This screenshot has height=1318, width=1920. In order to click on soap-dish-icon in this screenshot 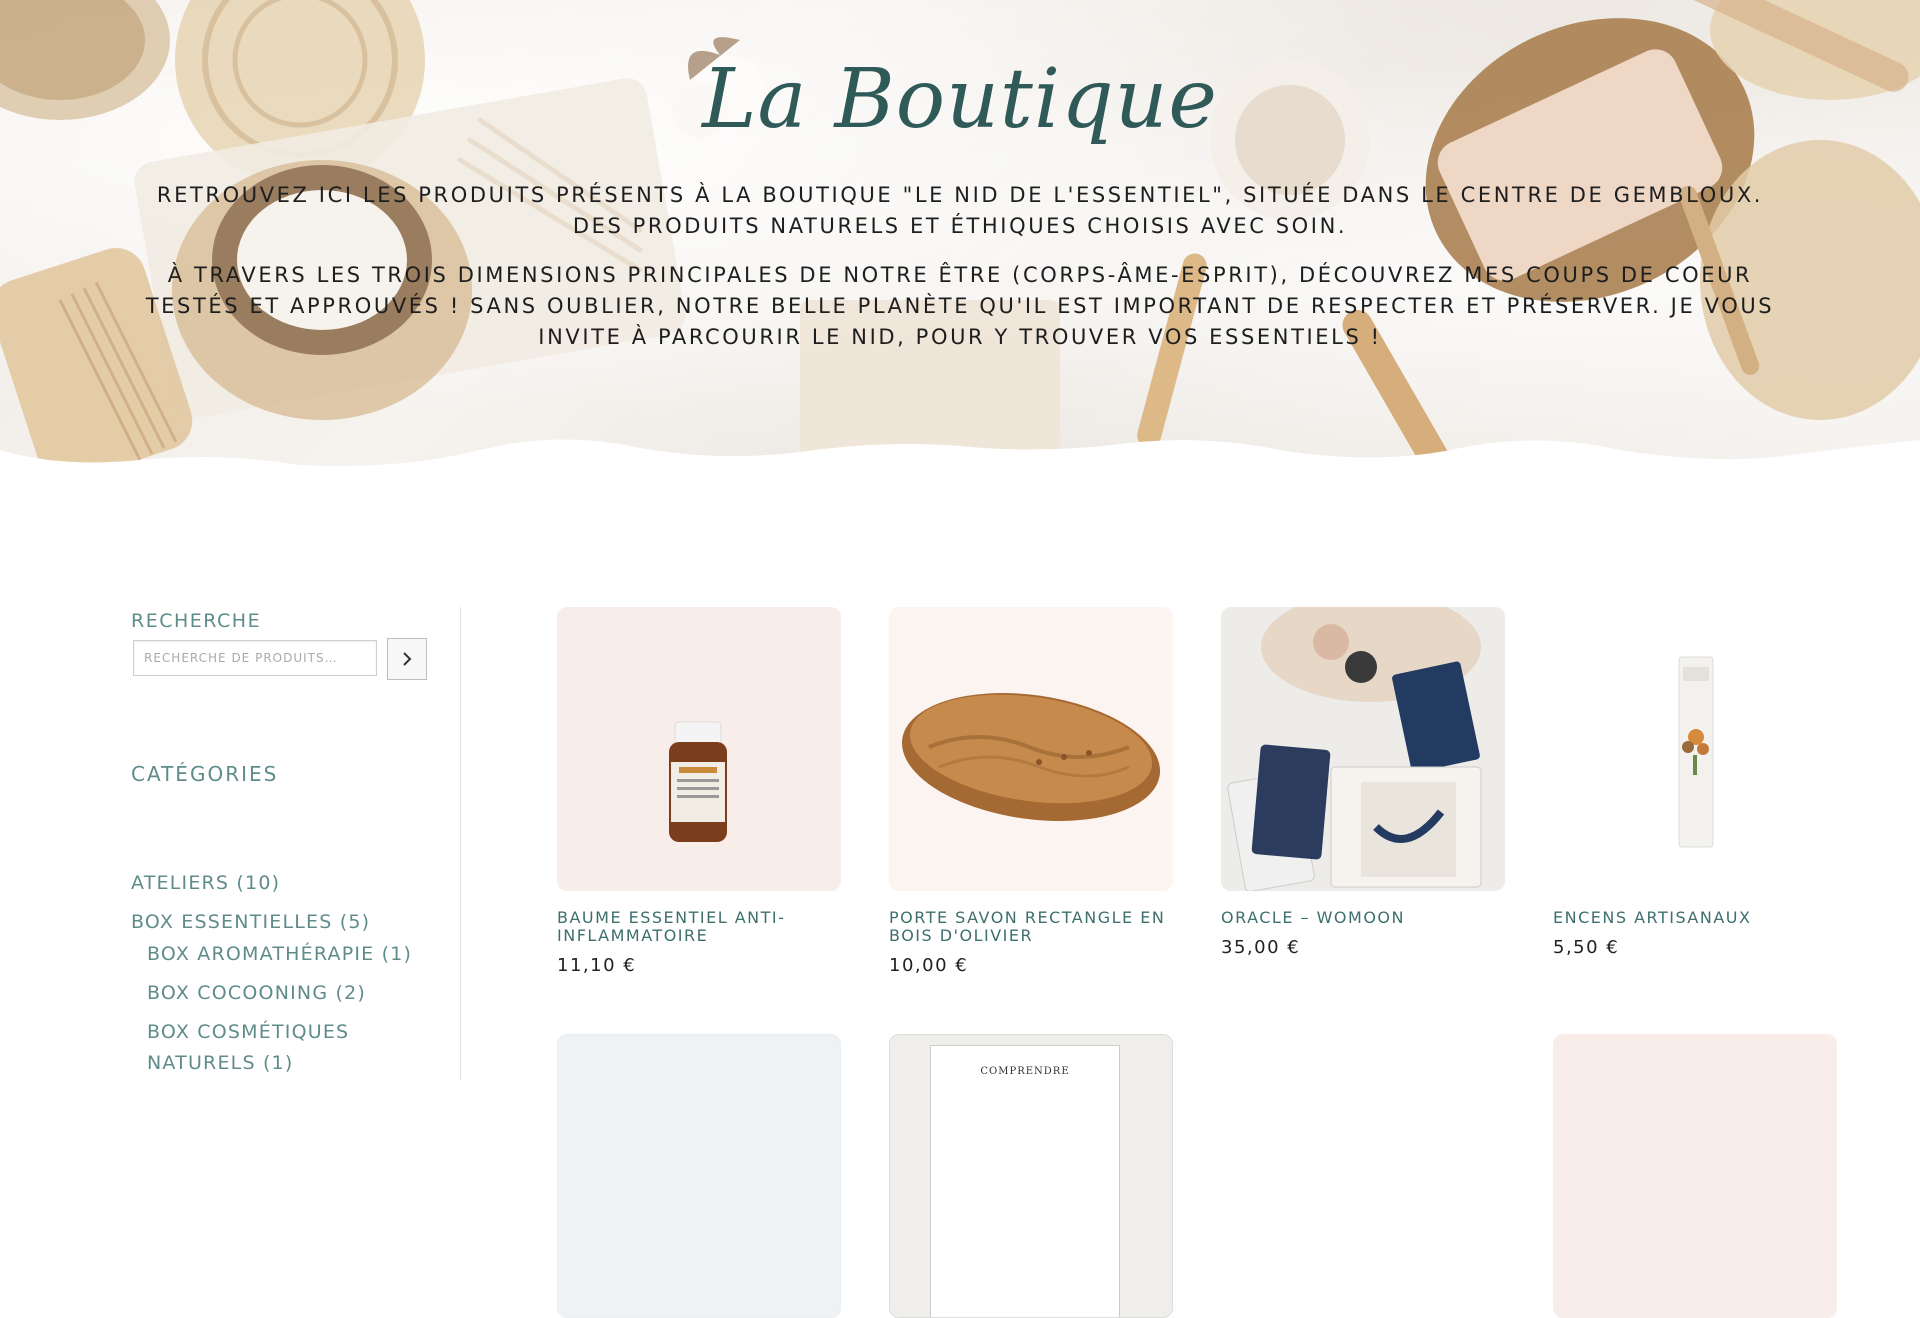, I will do `click(1031, 757)`.